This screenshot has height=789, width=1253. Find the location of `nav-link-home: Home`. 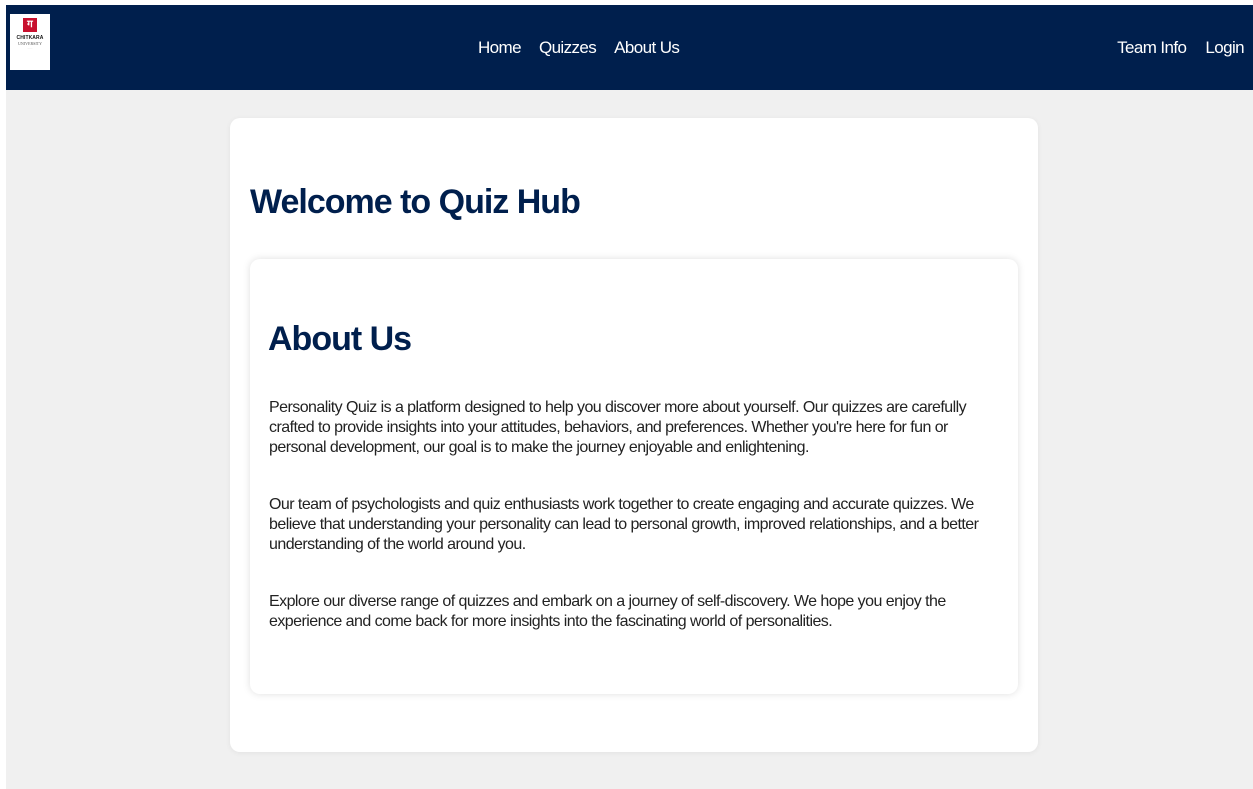

nav-link-home: Home is located at coordinates (500, 48).